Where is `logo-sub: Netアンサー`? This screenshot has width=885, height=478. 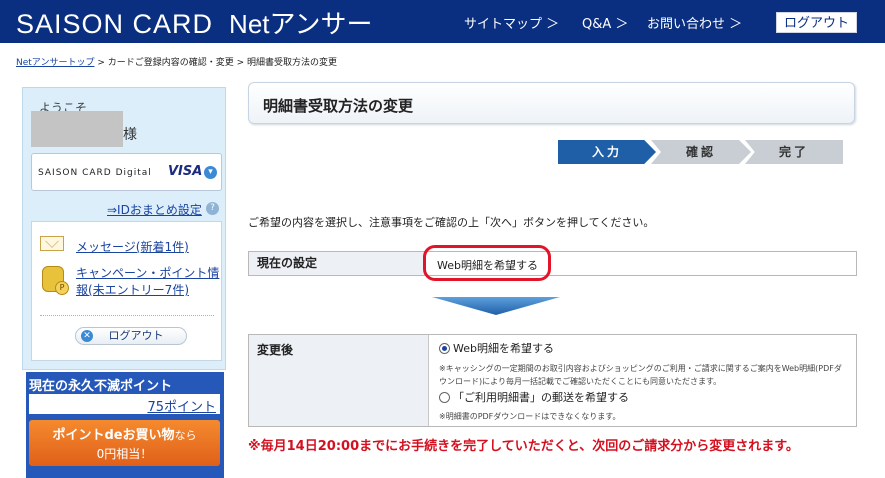
logo-sub: Netアンサー is located at coordinates (301, 24).